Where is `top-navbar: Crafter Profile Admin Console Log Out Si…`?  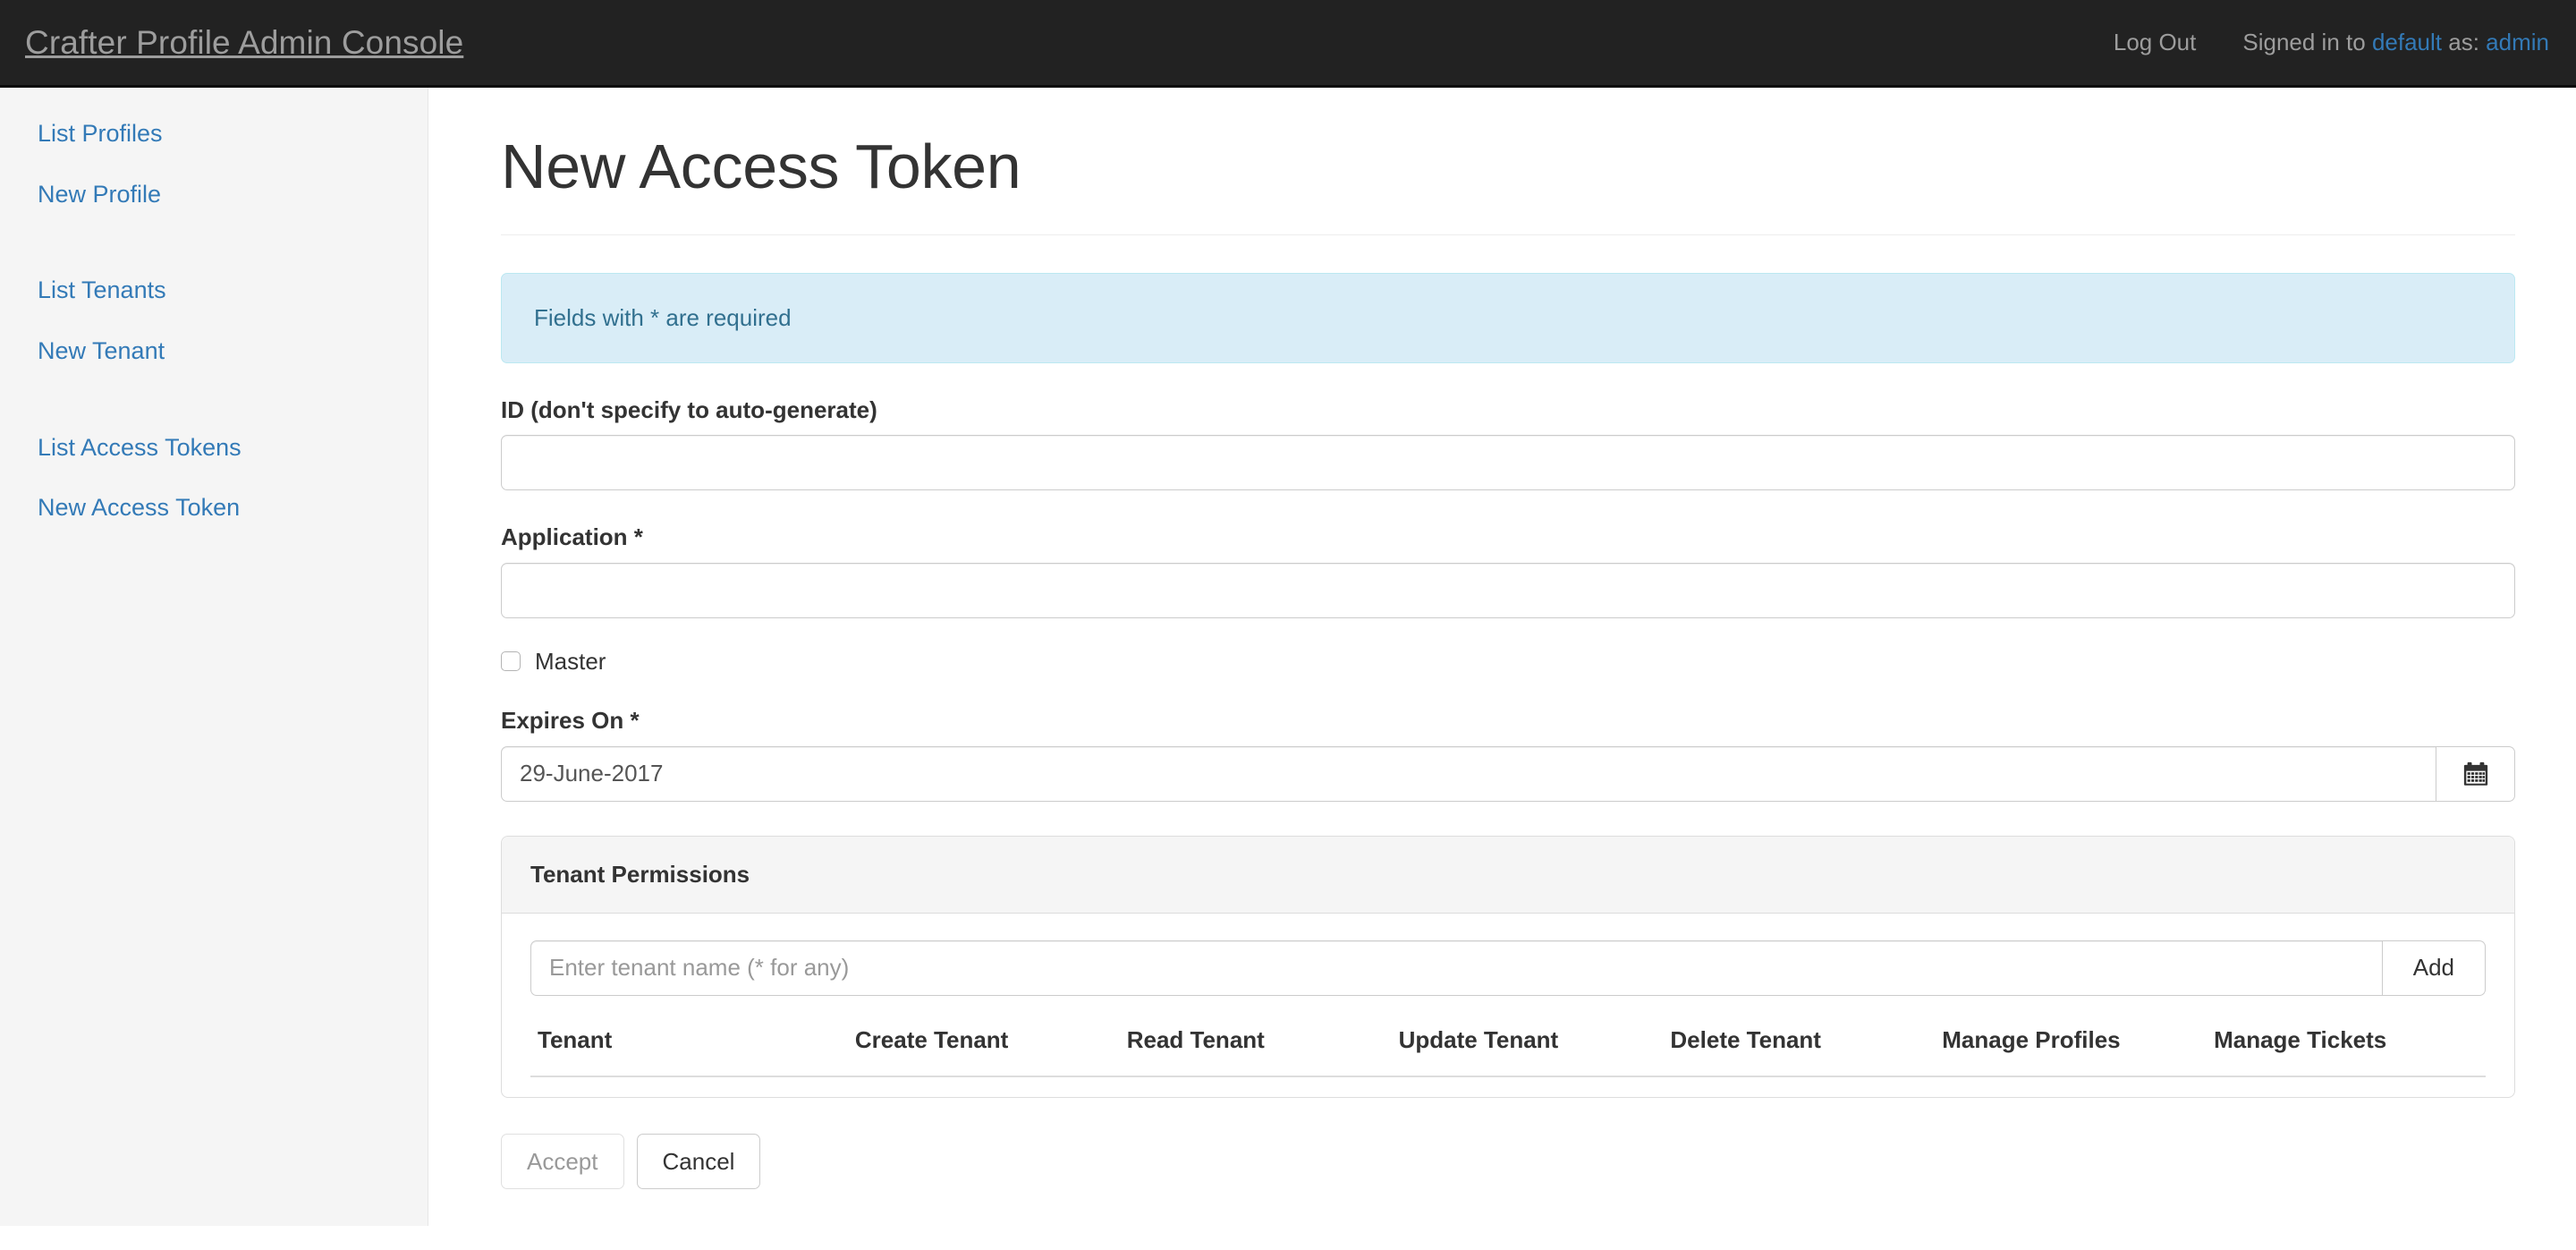 top-navbar: Crafter Profile Admin Console Log Out Si… is located at coordinates (1288, 44).